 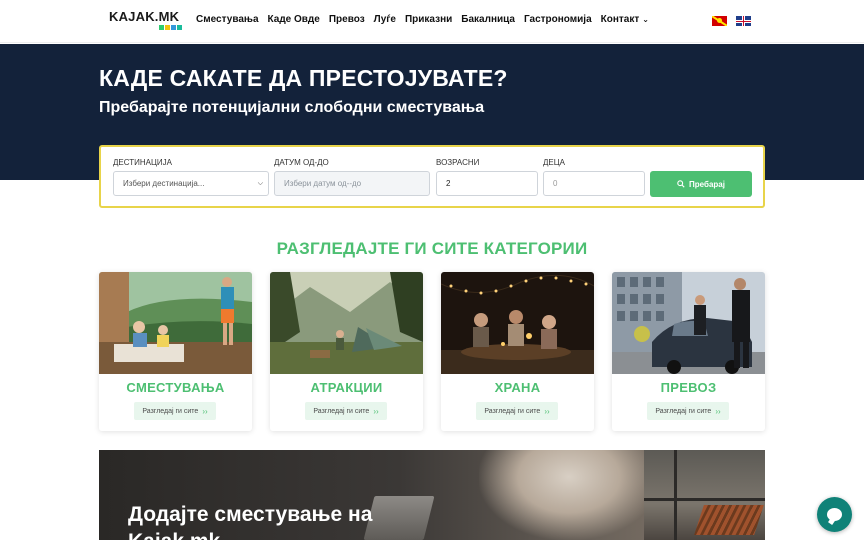 What do you see at coordinates (250, 521) in the screenshot?
I see `banner-title: Додајте сместување на Kajak.mk` at bounding box center [250, 521].